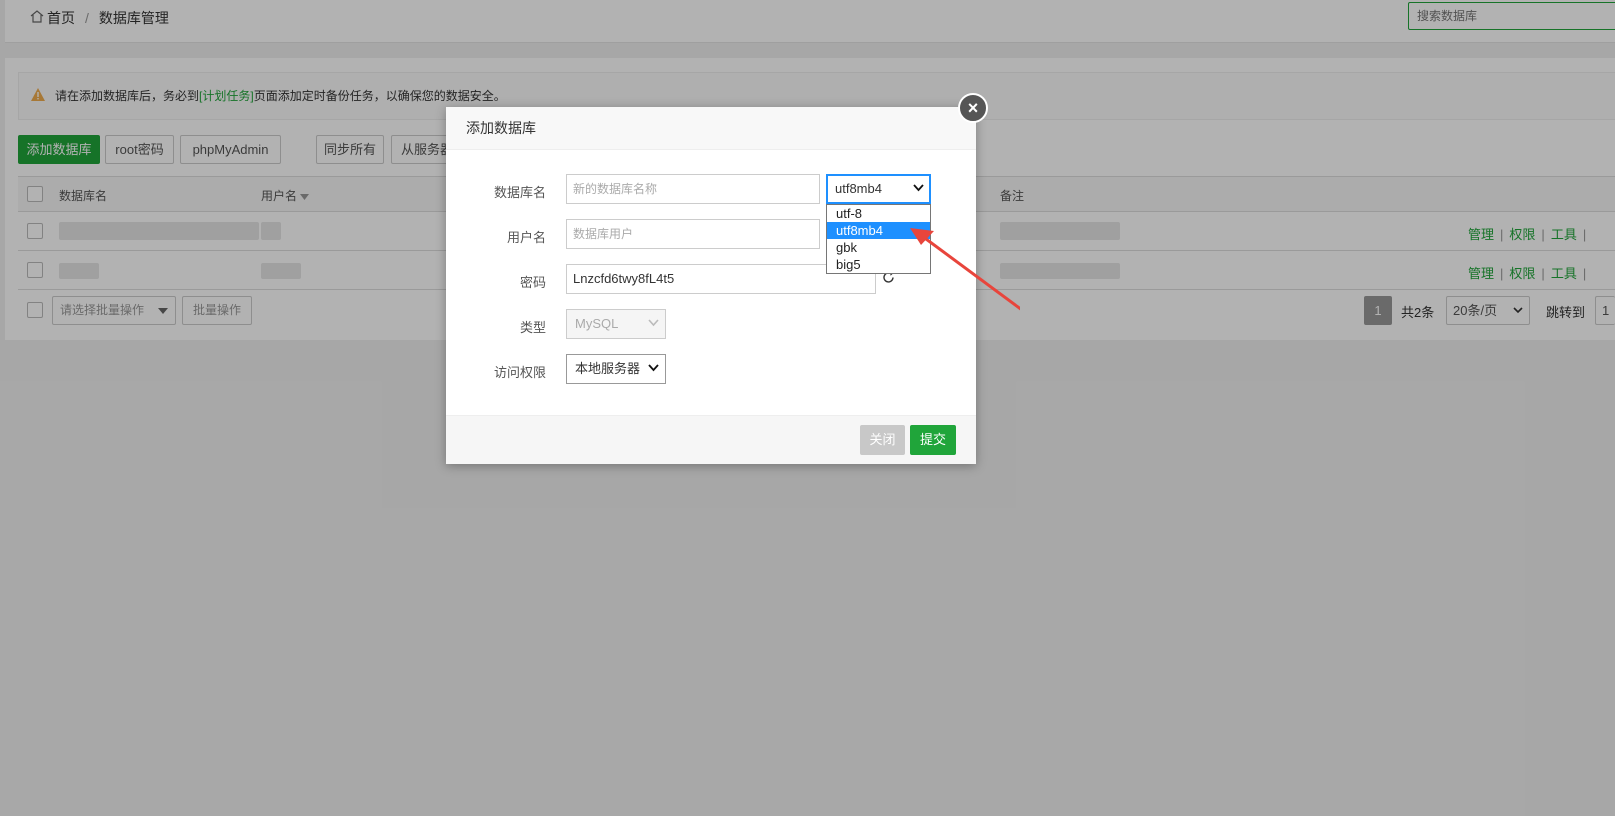 This screenshot has width=1615, height=816. Describe the element at coordinates (519, 372) in the screenshot. I see `access-label: 访问权限` at that location.